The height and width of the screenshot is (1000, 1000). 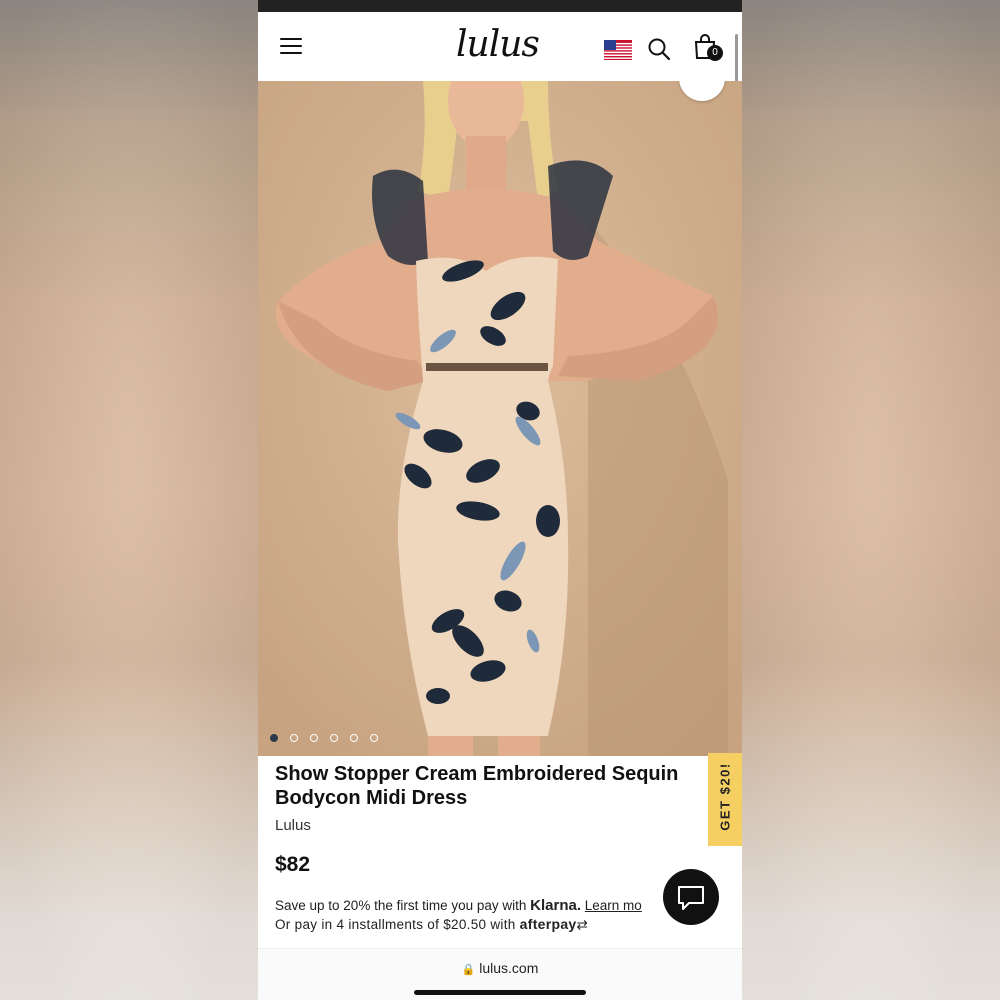 I want to click on url-display: 🔒 lulus.com, so click(x=500, y=968).